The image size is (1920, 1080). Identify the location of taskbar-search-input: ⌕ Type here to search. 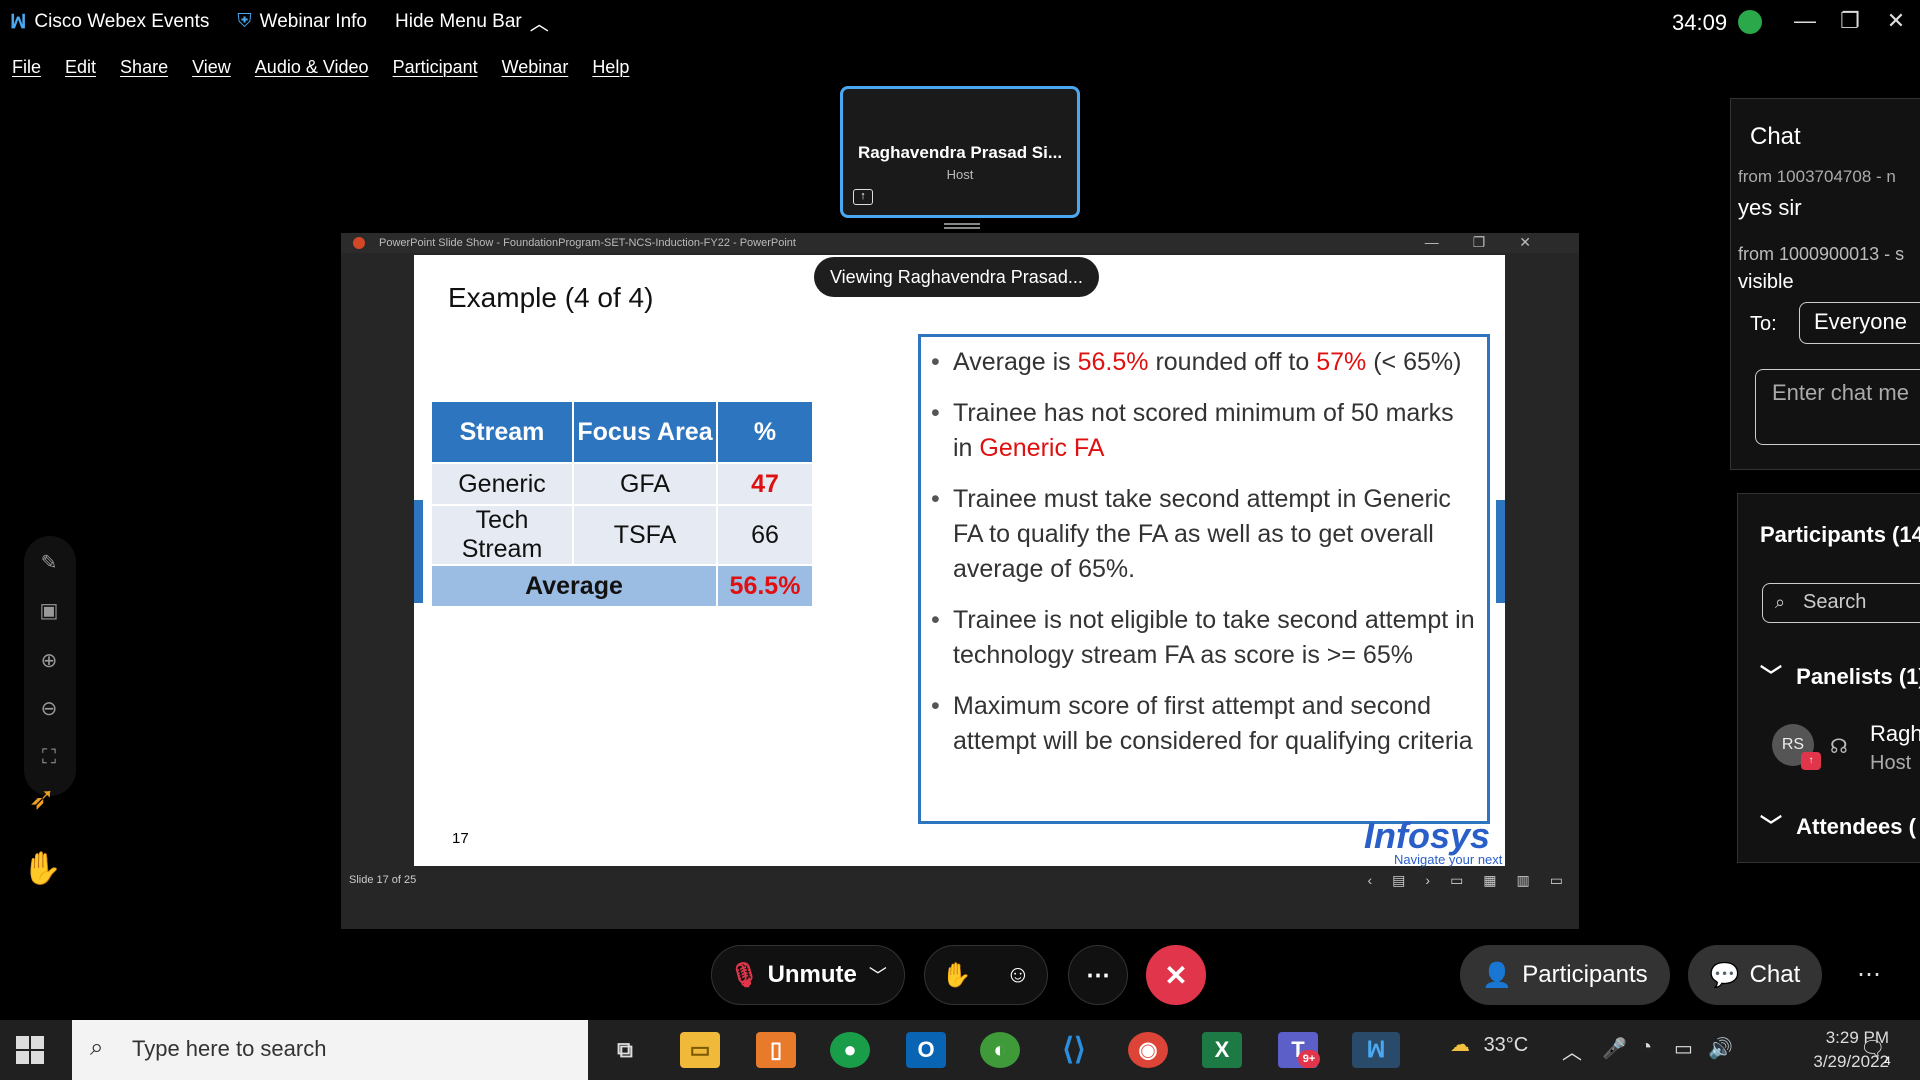
(330, 1050).